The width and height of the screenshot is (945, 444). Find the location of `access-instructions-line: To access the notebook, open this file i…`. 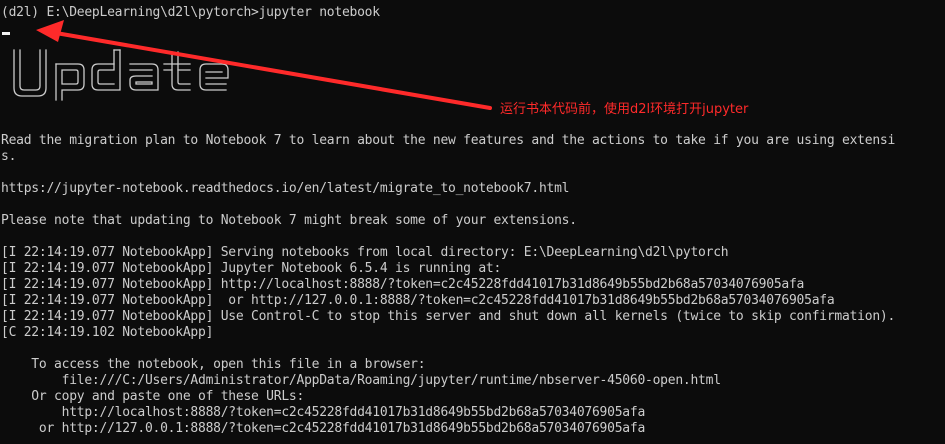

access-instructions-line: To access the notebook, open this file i… is located at coordinates (213, 364).